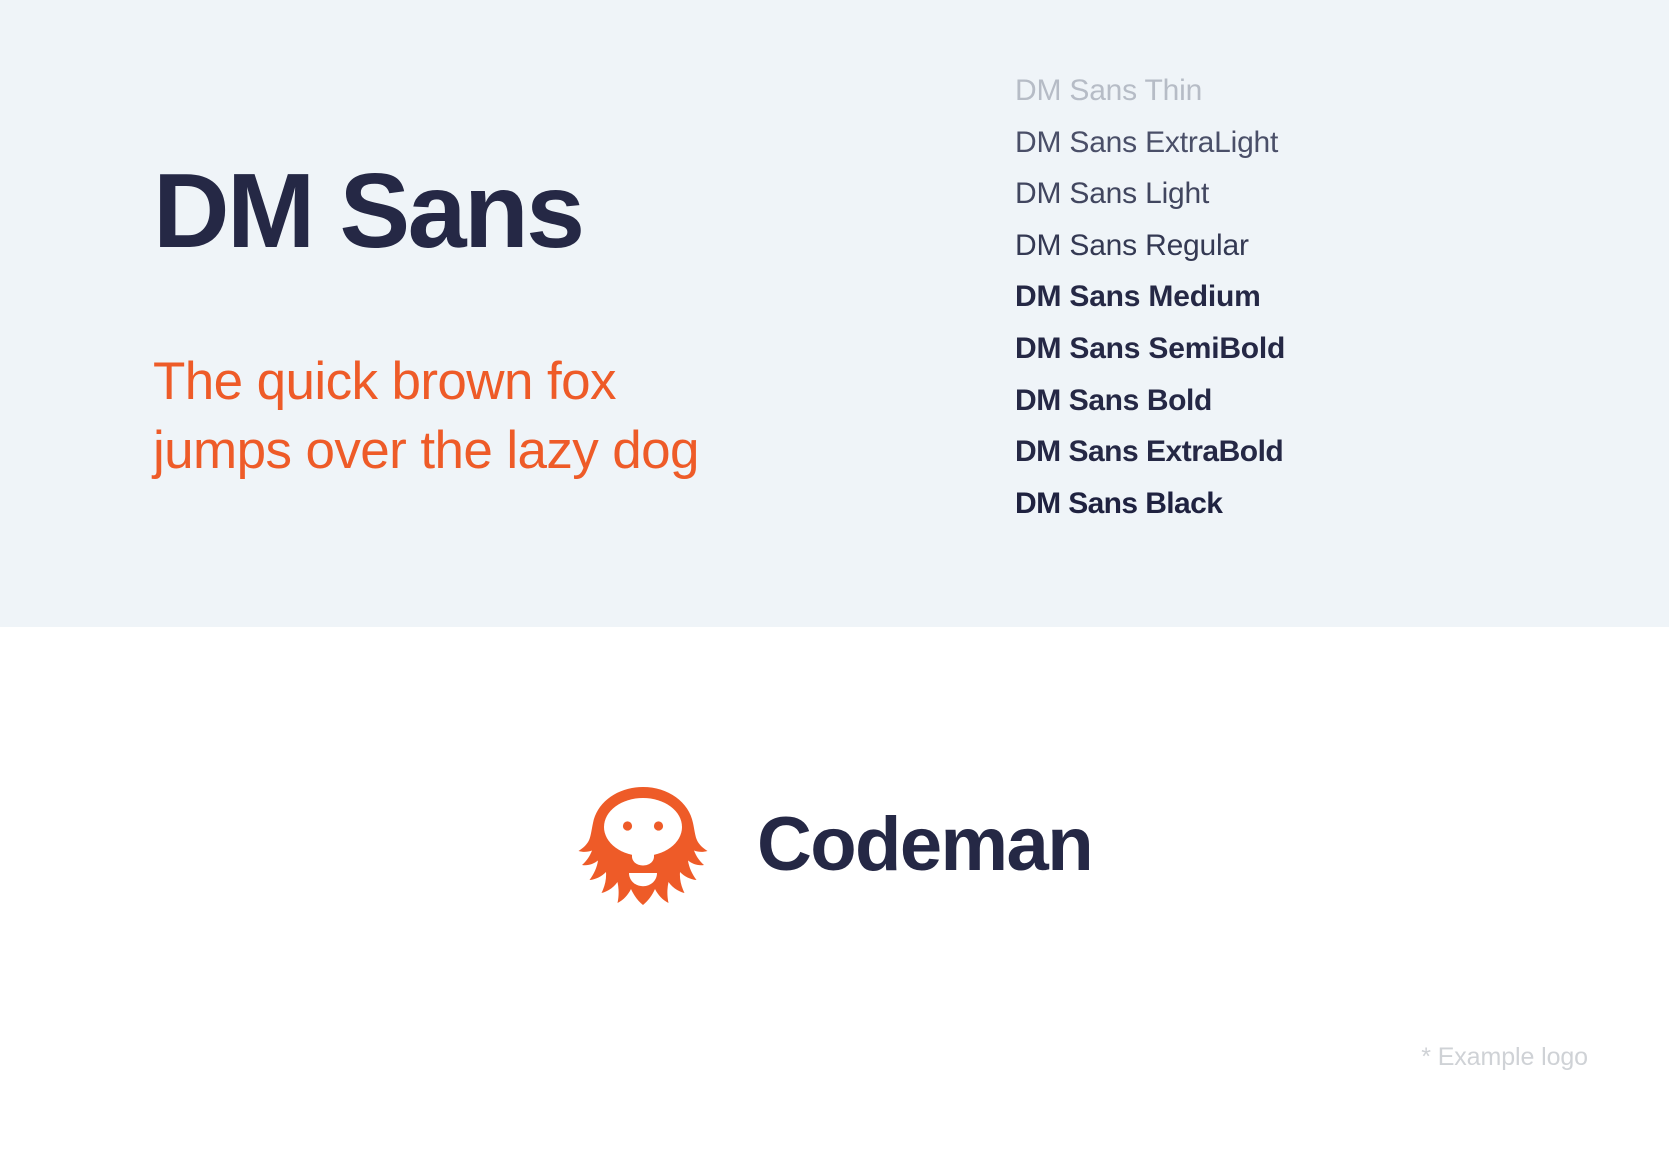  What do you see at coordinates (925, 844) in the screenshot?
I see `logo-wordmark: Codeman` at bounding box center [925, 844].